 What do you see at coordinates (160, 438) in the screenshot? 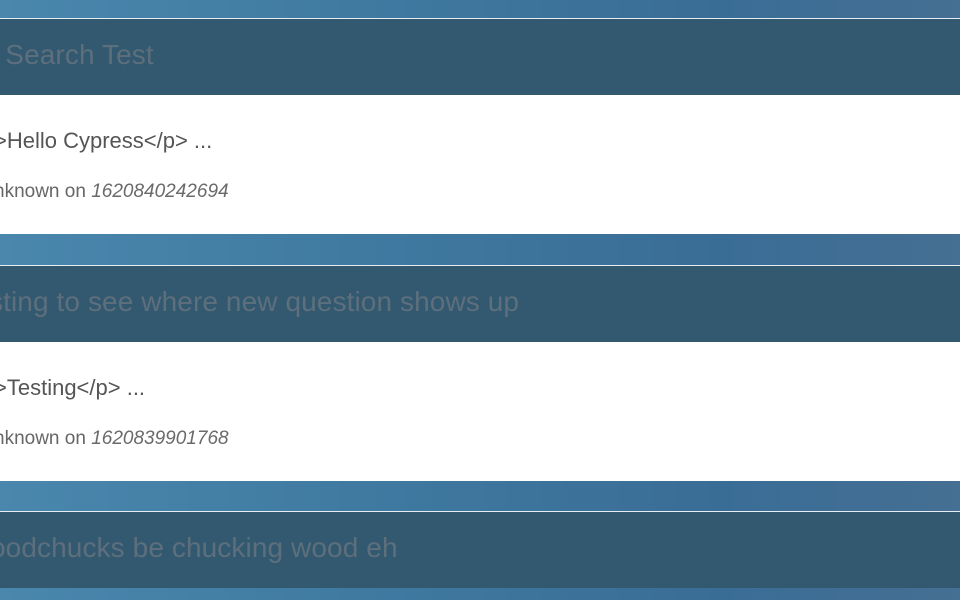
I see `question-timestamp: 1620839901768` at bounding box center [160, 438].